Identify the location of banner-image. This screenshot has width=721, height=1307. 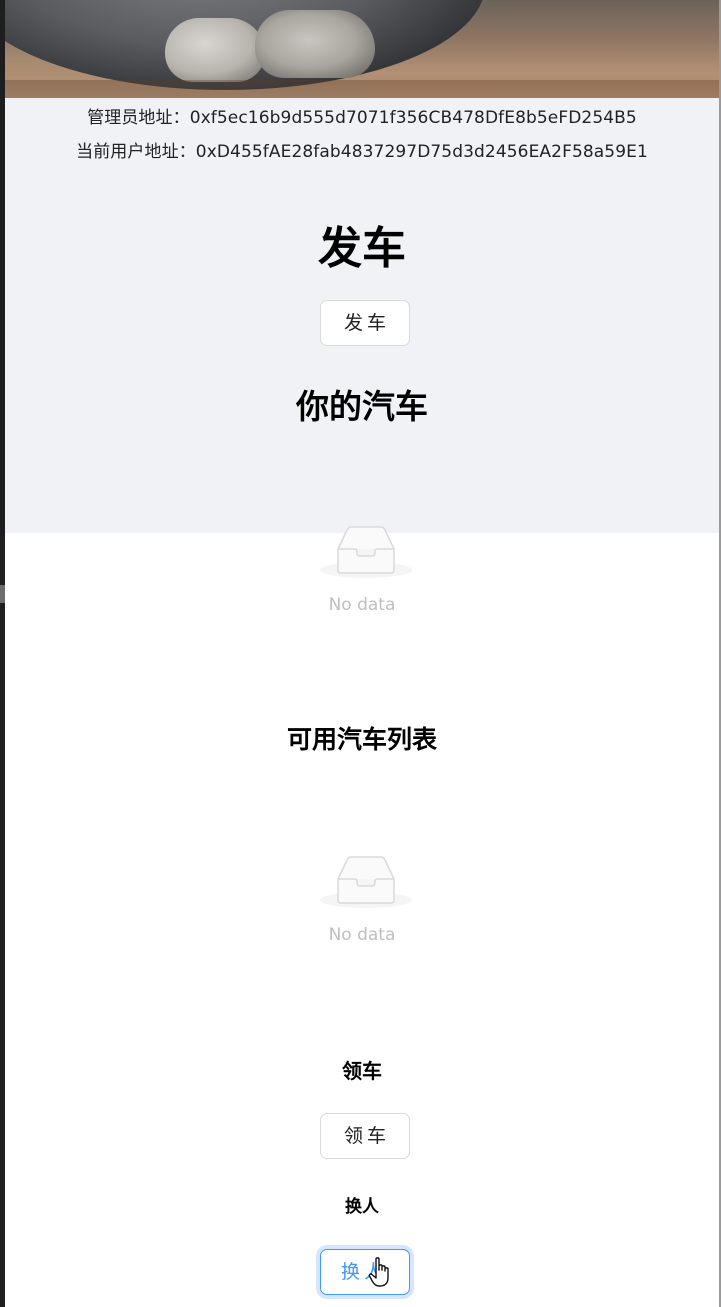
(362, 49).